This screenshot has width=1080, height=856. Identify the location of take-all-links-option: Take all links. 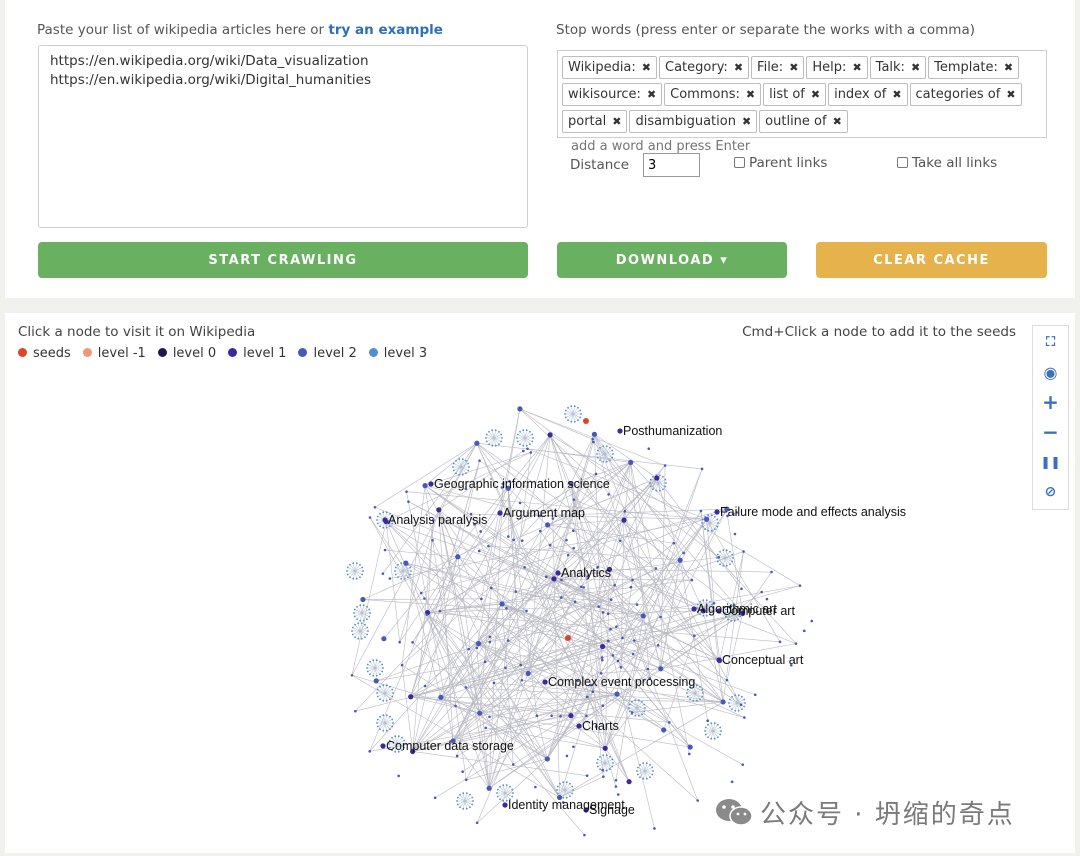
(947, 163).